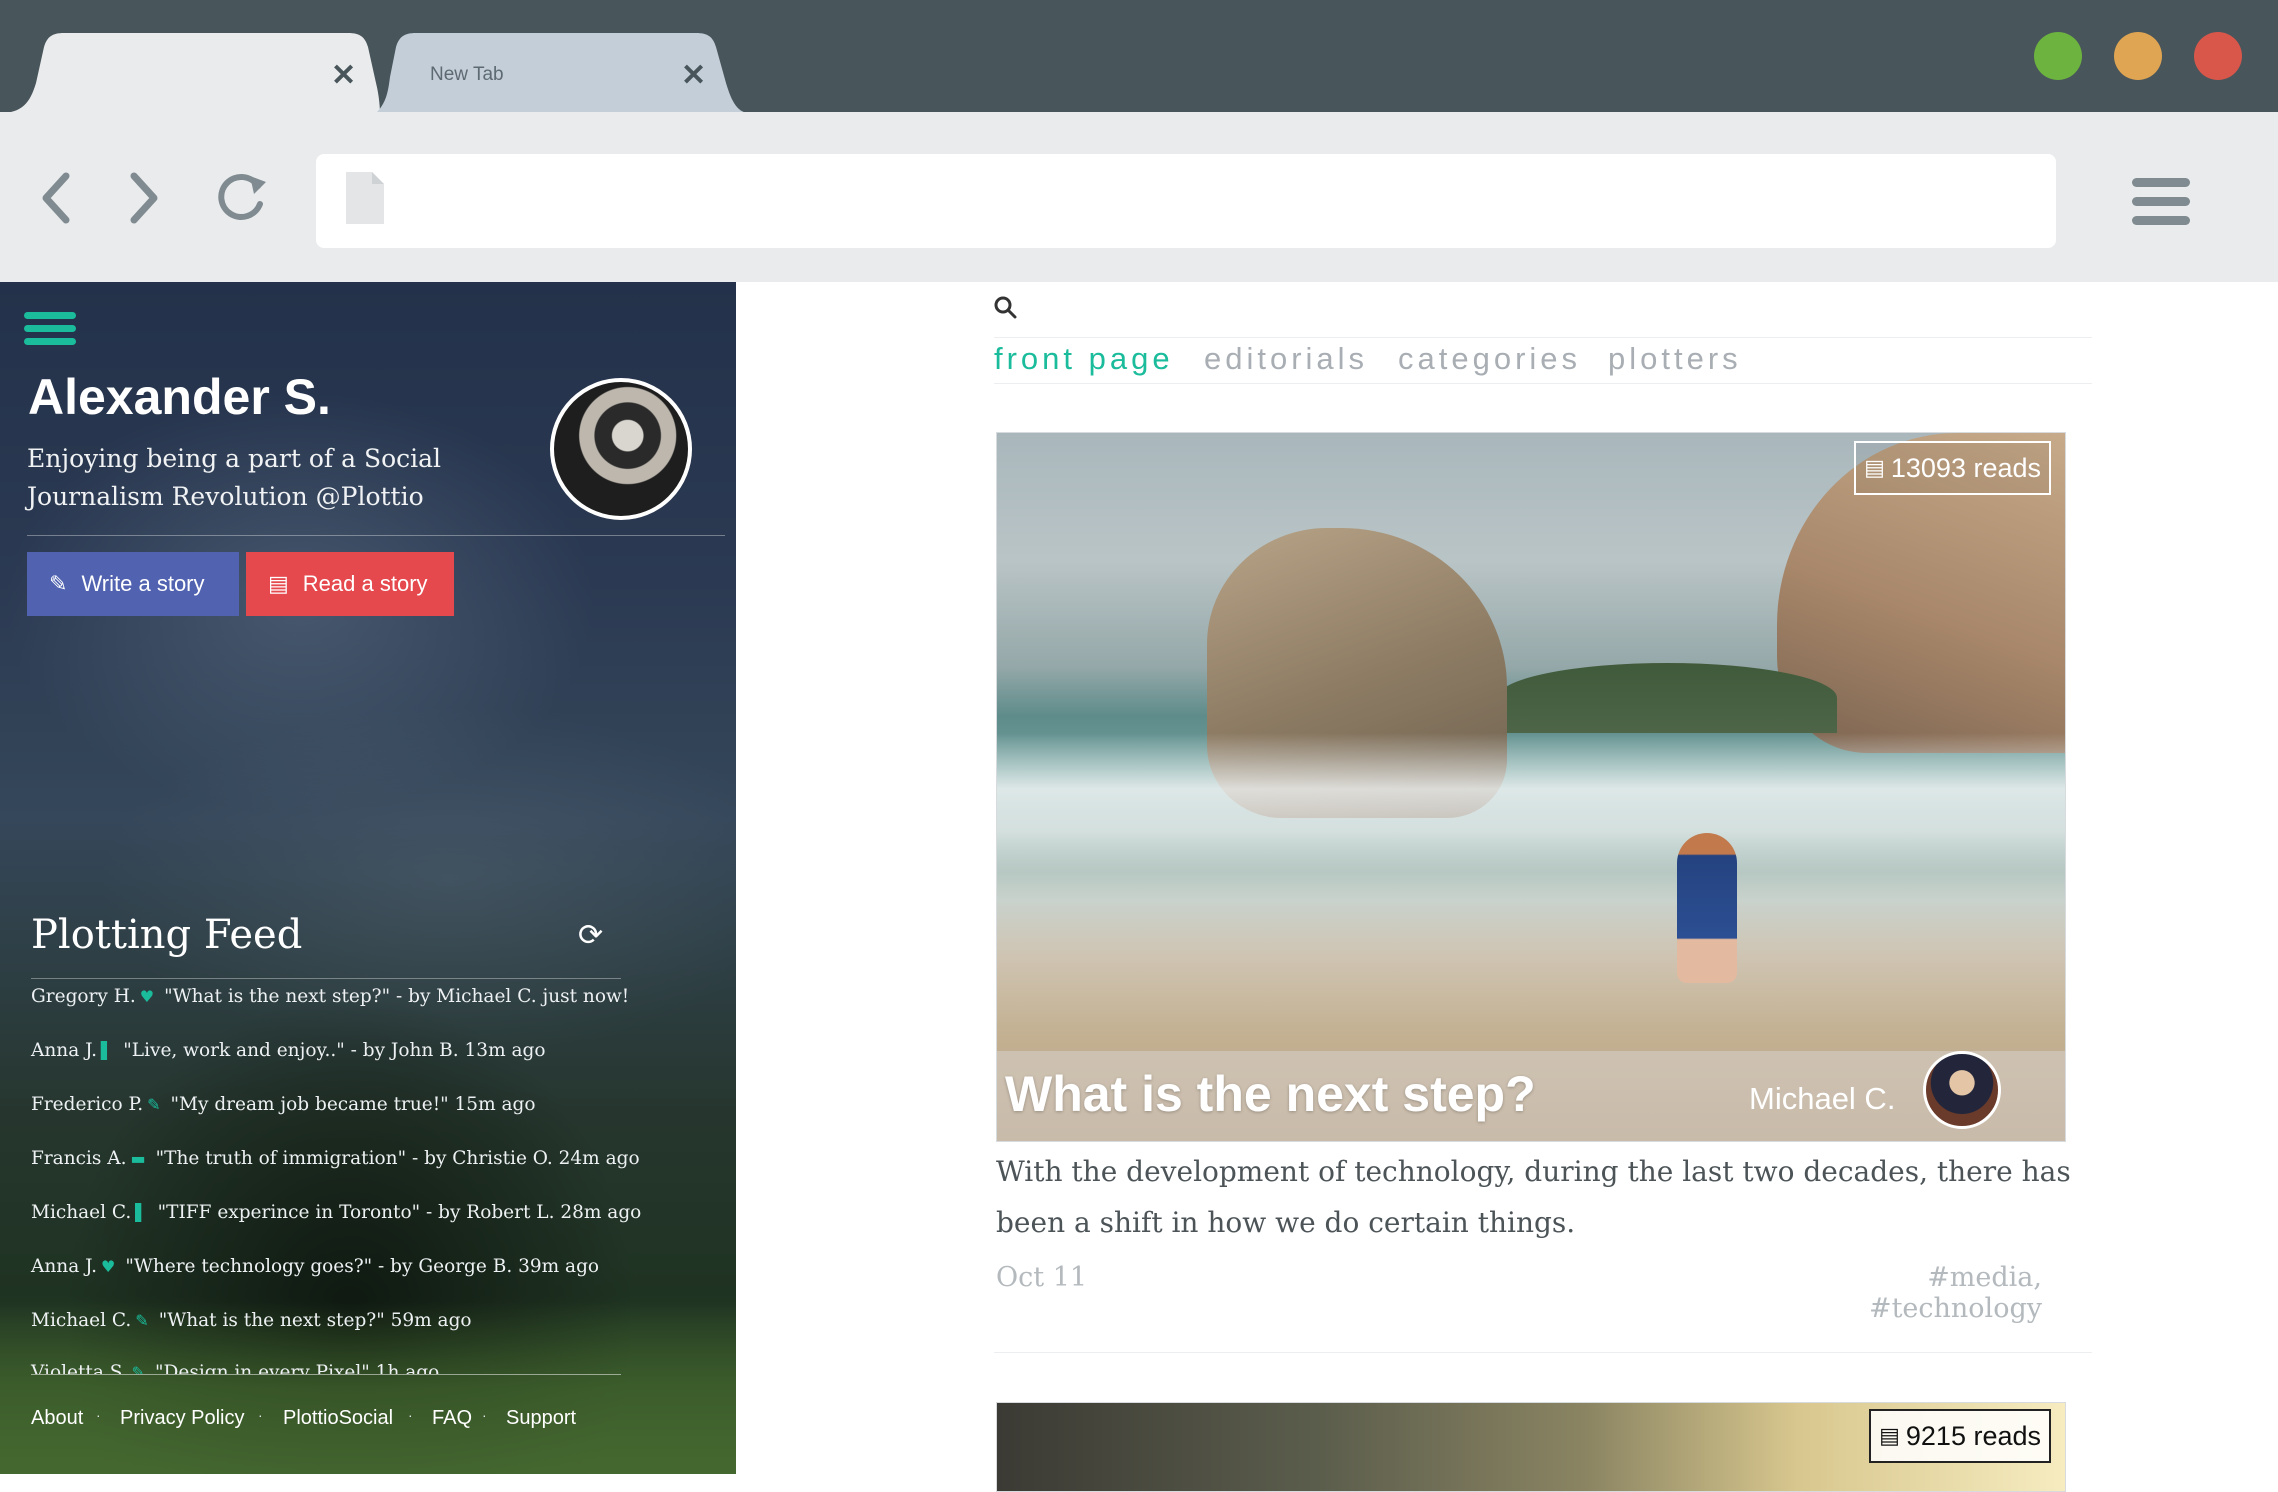  Describe the element at coordinates (467, 74) in the screenshot. I see `tab-title: New Tab` at that location.